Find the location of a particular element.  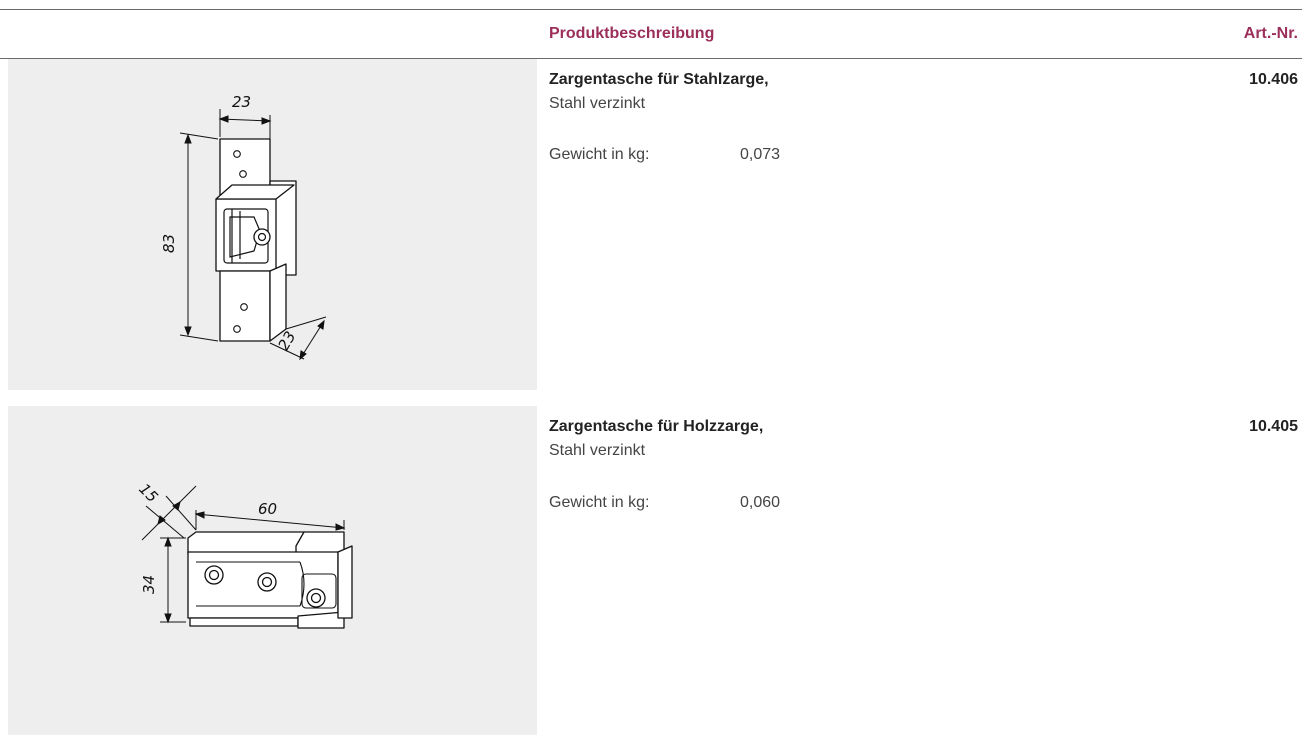

weight-value: 0,073 is located at coordinates (760, 154).